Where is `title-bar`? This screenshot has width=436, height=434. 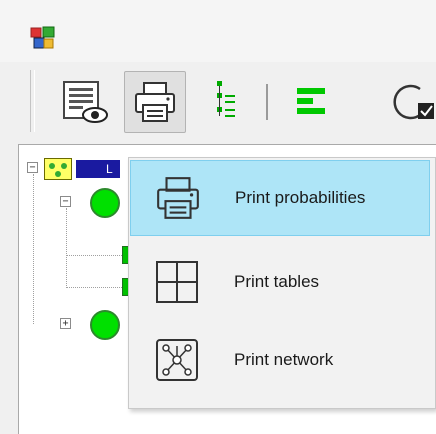 title-bar is located at coordinates (218, 31).